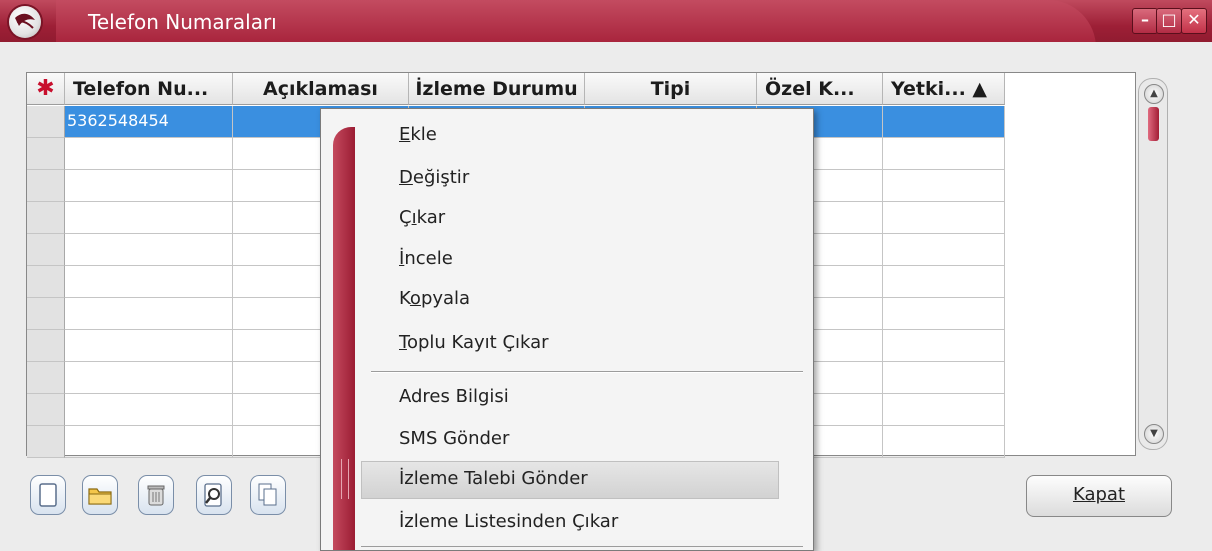 The height and width of the screenshot is (551, 1212). Describe the element at coordinates (46, 89) in the screenshot. I see `asterisk-icon: ✱` at that location.